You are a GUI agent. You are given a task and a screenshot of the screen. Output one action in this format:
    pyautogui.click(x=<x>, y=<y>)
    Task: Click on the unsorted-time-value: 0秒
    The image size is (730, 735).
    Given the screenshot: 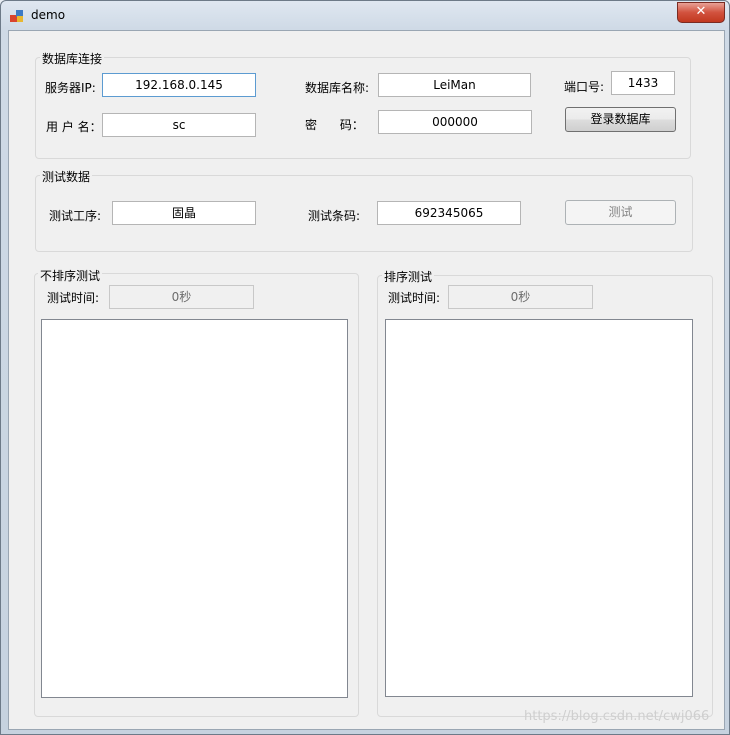 What is the action you would take?
    pyautogui.click(x=181, y=297)
    